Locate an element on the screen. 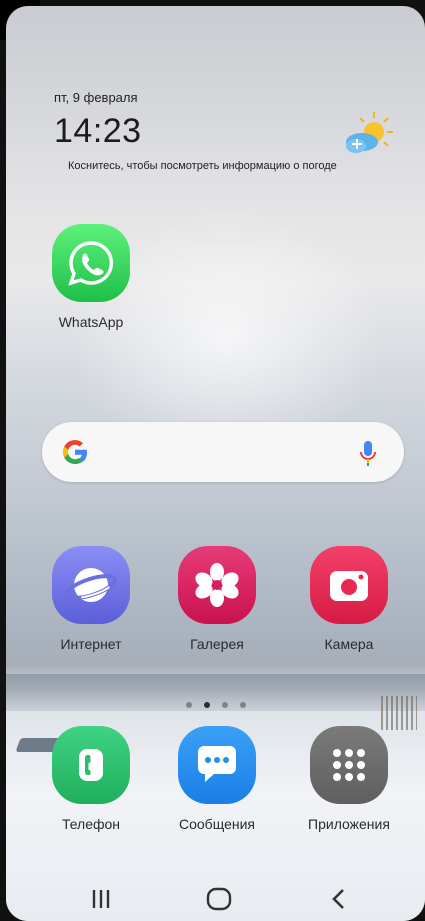 The height and width of the screenshot is (921, 425). app-label: Интернет is located at coordinates (91, 644).